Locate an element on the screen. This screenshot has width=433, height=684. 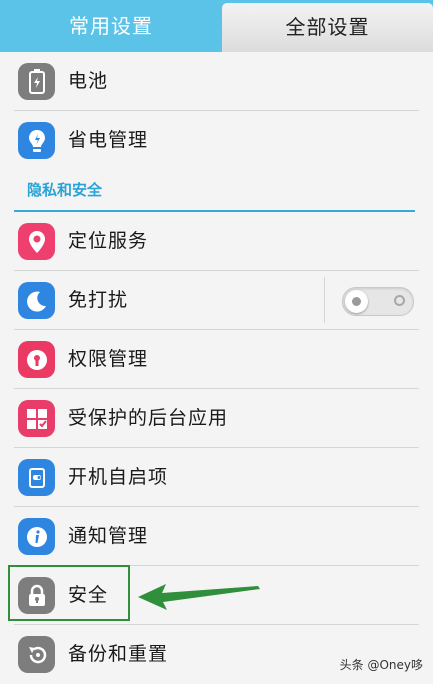
power-switch-icon is located at coordinates (36, 477).